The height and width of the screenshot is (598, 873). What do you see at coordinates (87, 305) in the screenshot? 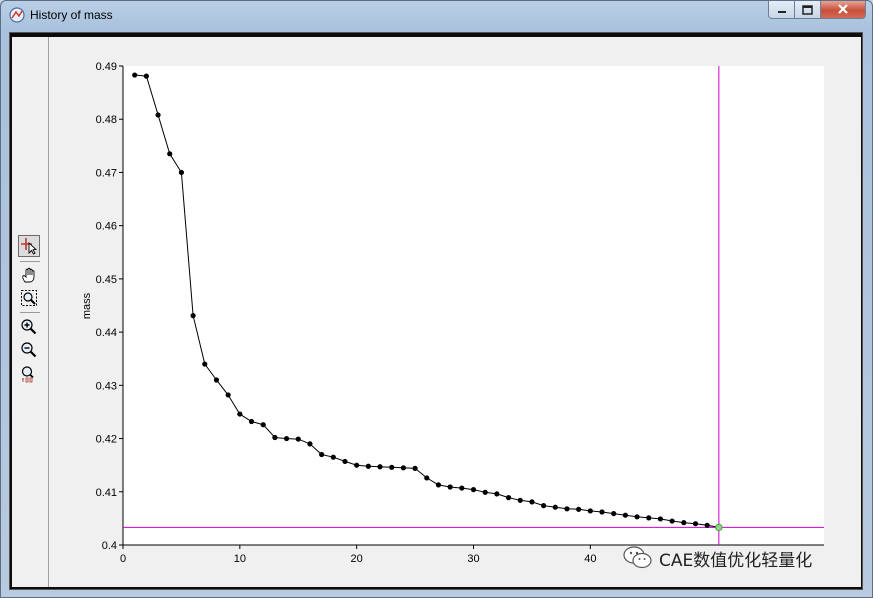
I see `y-axis-label: mass` at bounding box center [87, 305].